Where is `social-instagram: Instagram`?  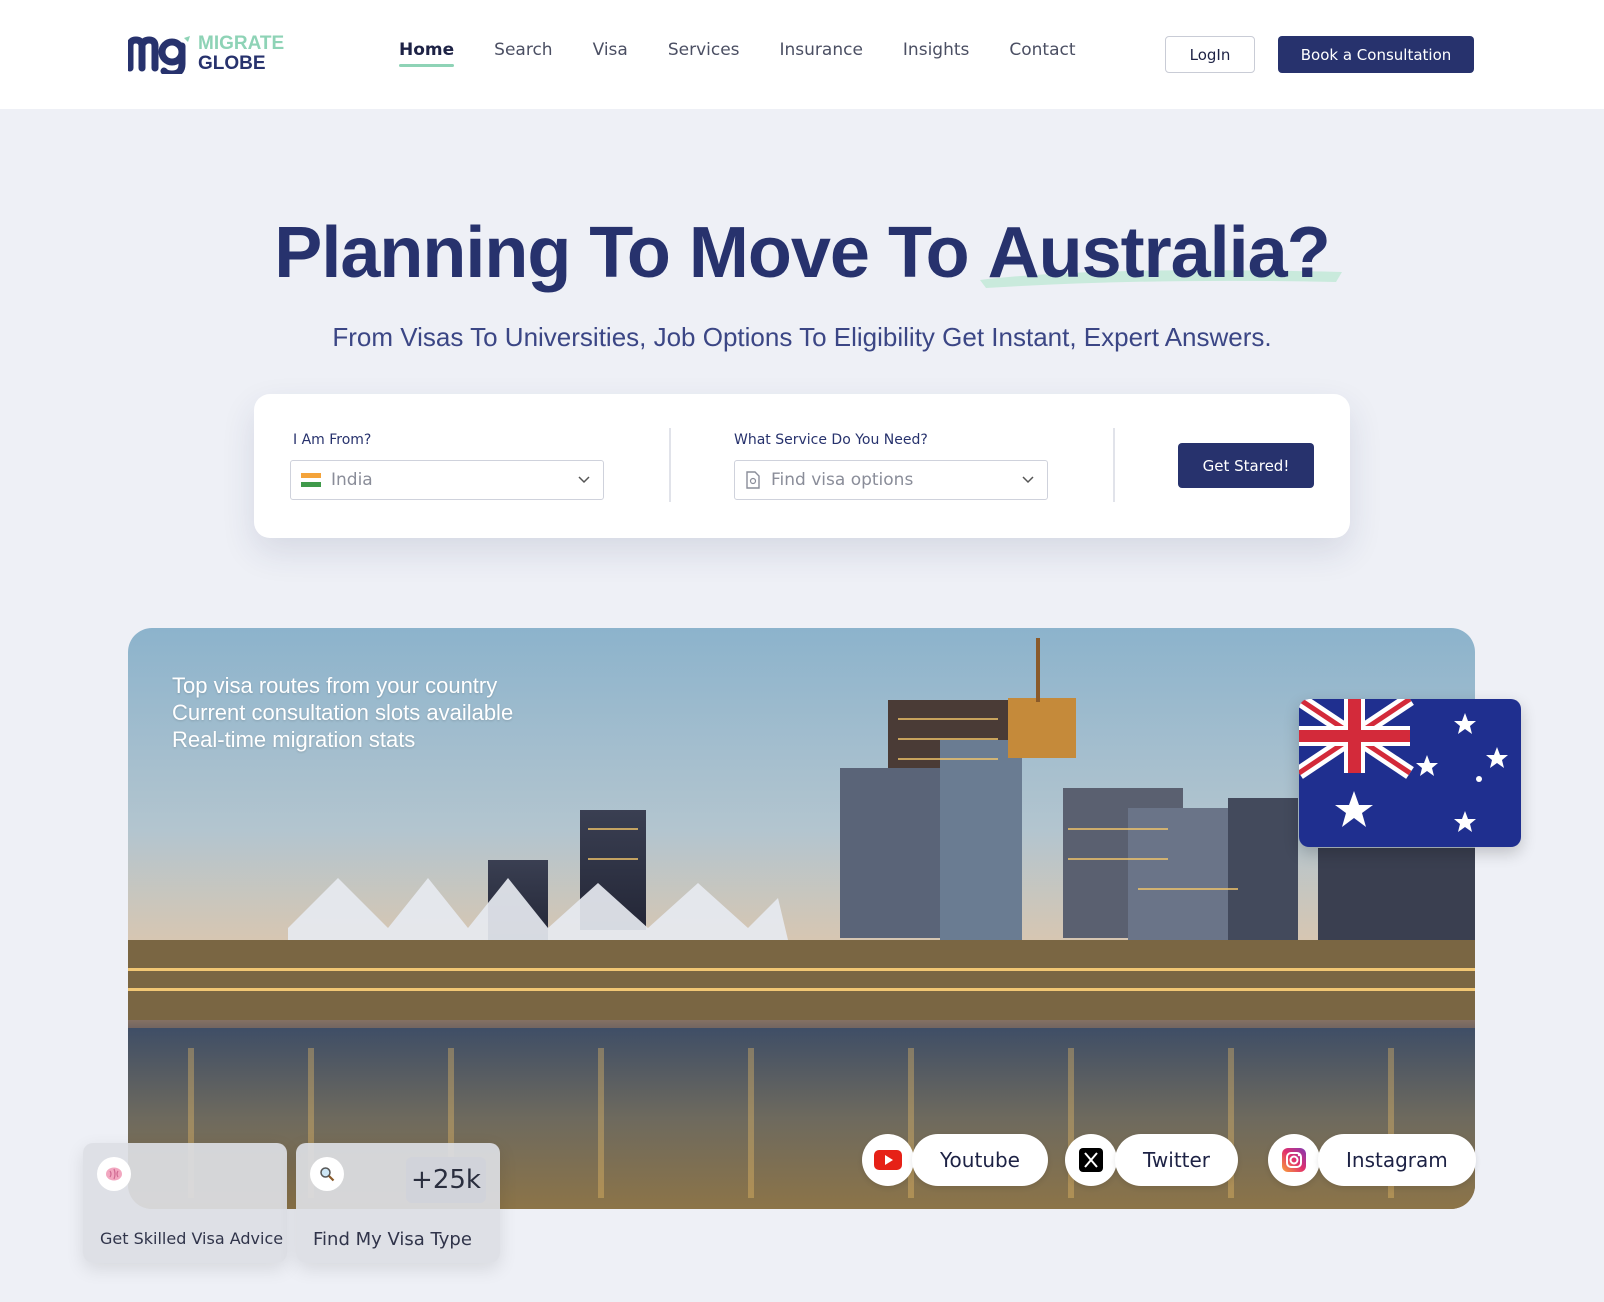 social-instagram: Instagram is located at coordinates (1372, 1160).